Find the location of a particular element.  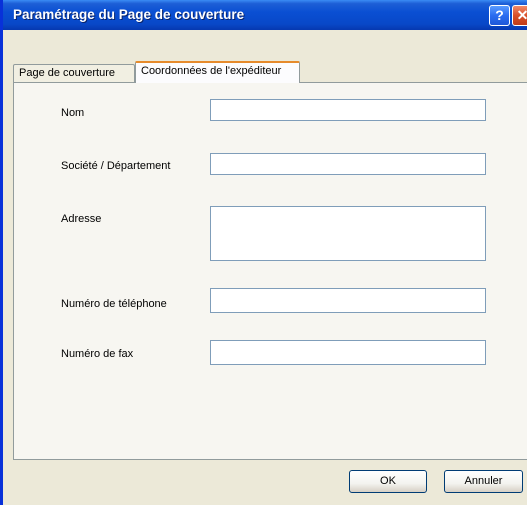

phone-label: Numéro de téléphone is located at coordinates (114, 304).